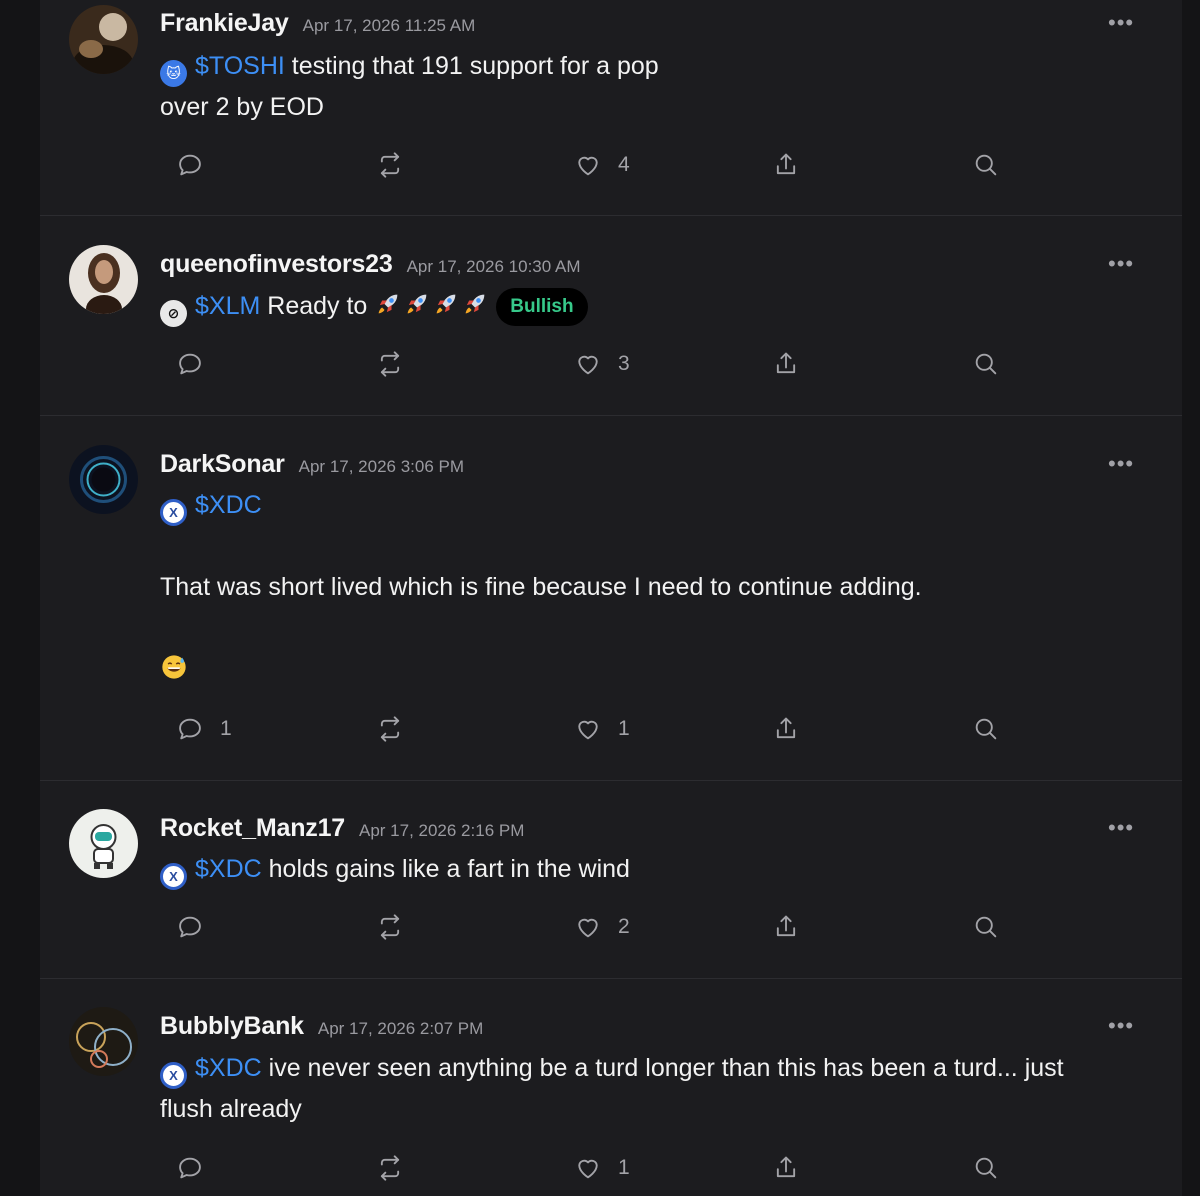 The width and height of the screenshot is (1200, 1196). I want to click on post-header: queenofinvestors23 Apr 17, 2026 10:30 AM, so click(370, 264).